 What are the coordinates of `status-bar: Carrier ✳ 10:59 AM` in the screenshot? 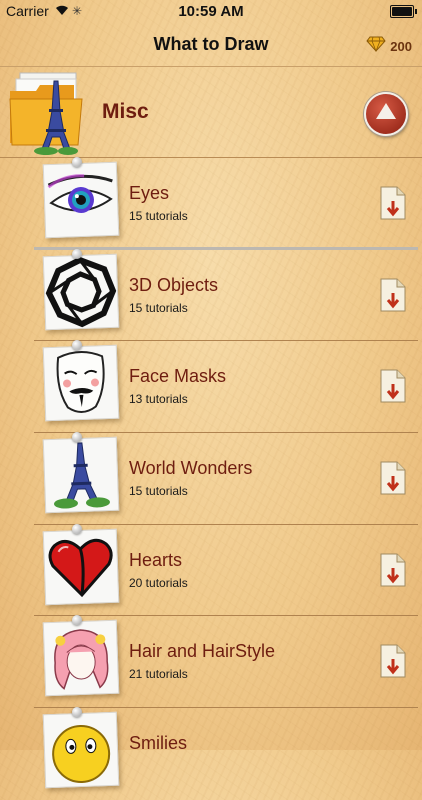 It's located at (211, 11).